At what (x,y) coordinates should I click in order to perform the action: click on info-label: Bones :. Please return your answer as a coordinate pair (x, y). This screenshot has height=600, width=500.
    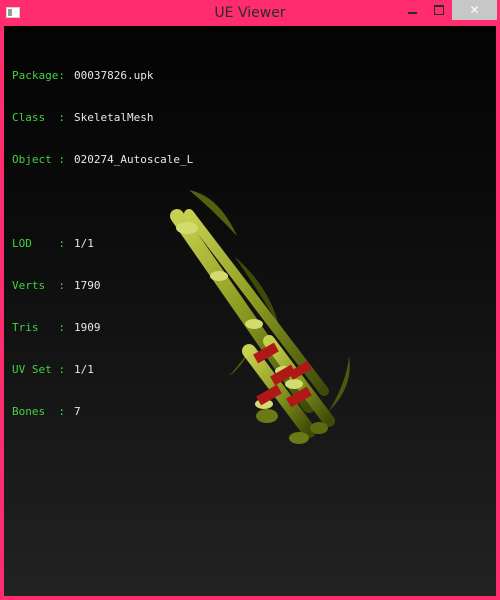
    Looking at the image, I should click on (38, 411).